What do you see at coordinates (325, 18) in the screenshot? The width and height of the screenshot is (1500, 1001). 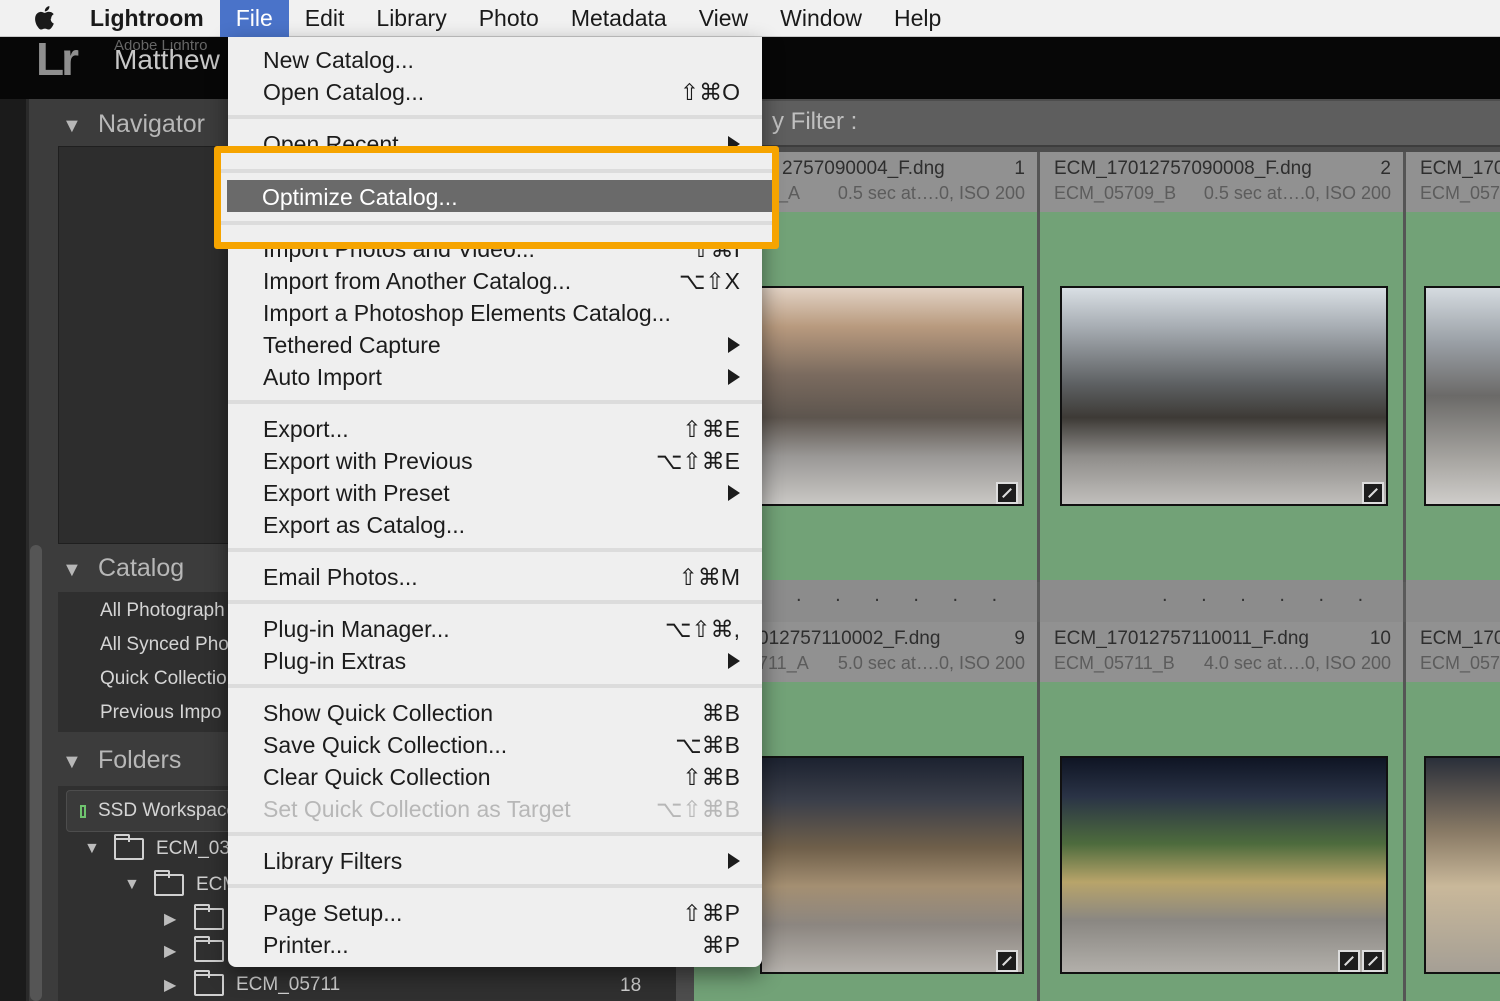 I see `menubar-edit: Edit` at bounding box center [325, 18].